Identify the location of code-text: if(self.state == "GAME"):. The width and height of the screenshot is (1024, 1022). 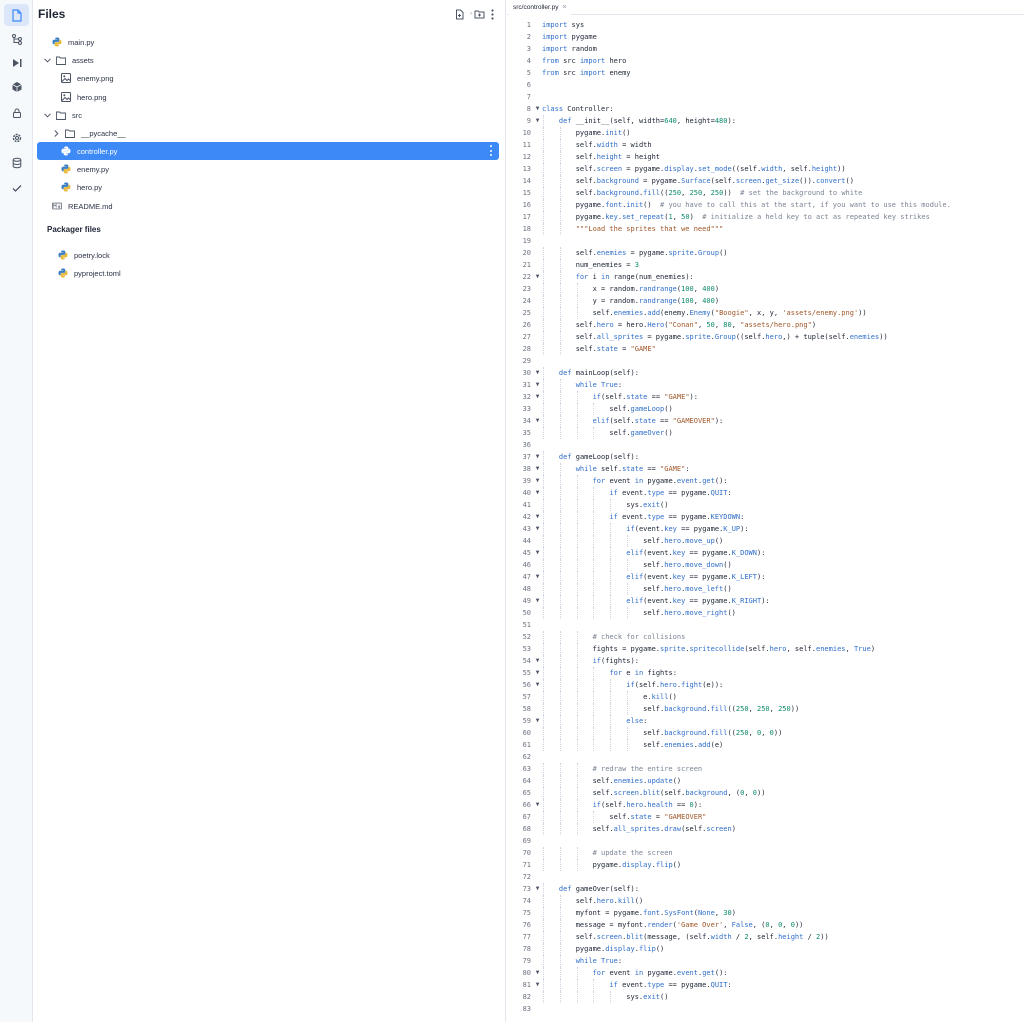
(645, 397).